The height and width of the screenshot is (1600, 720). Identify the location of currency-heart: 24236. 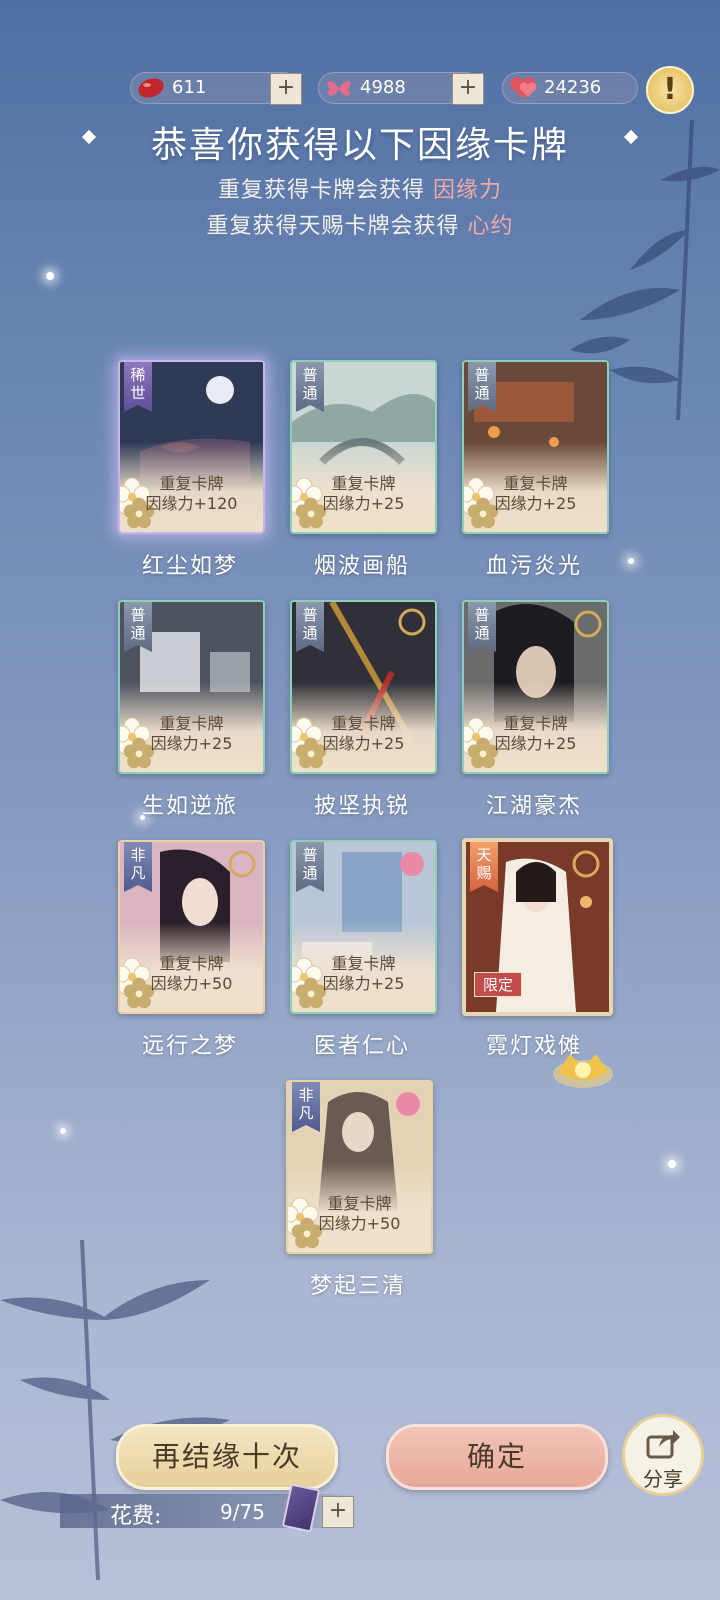
(570, 88).